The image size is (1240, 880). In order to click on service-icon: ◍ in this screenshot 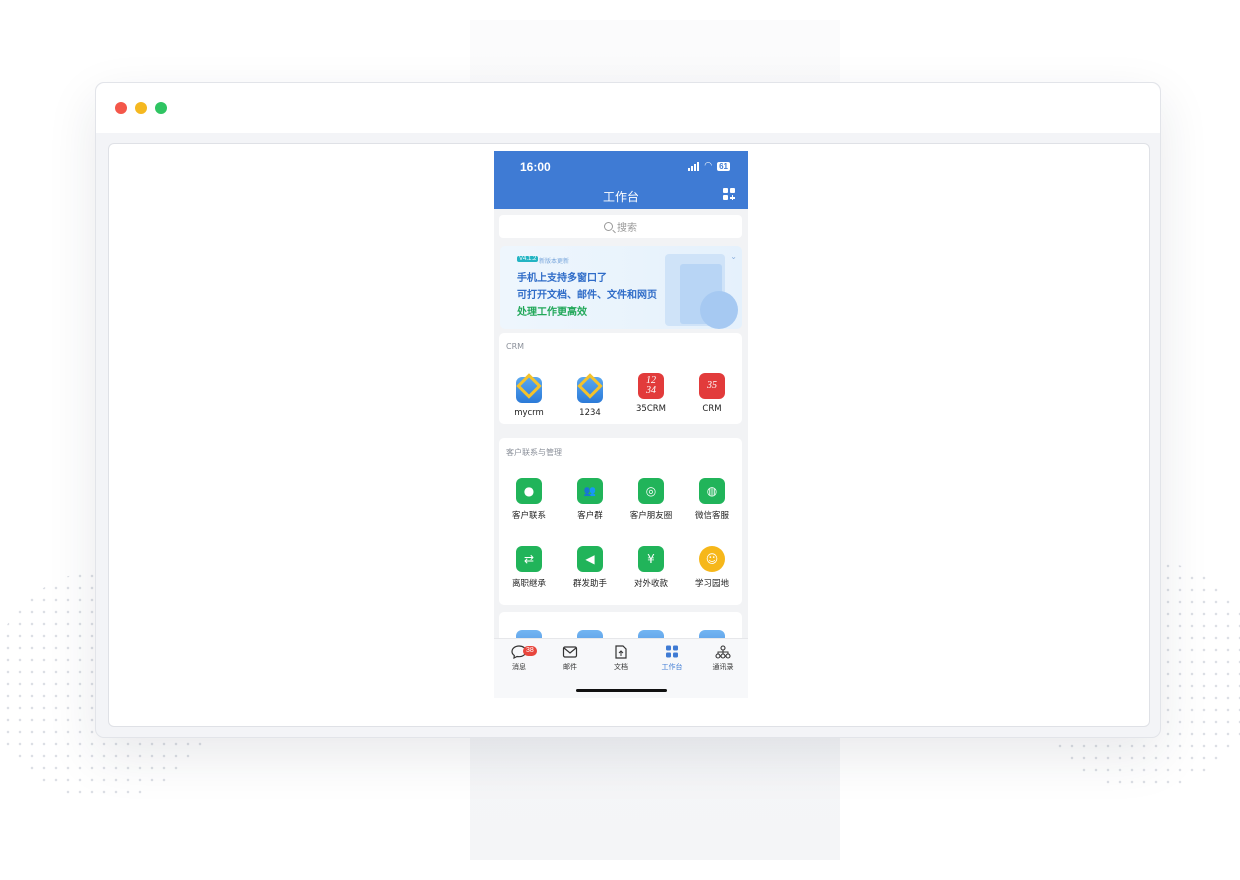, I will do `click(712, 491)`.